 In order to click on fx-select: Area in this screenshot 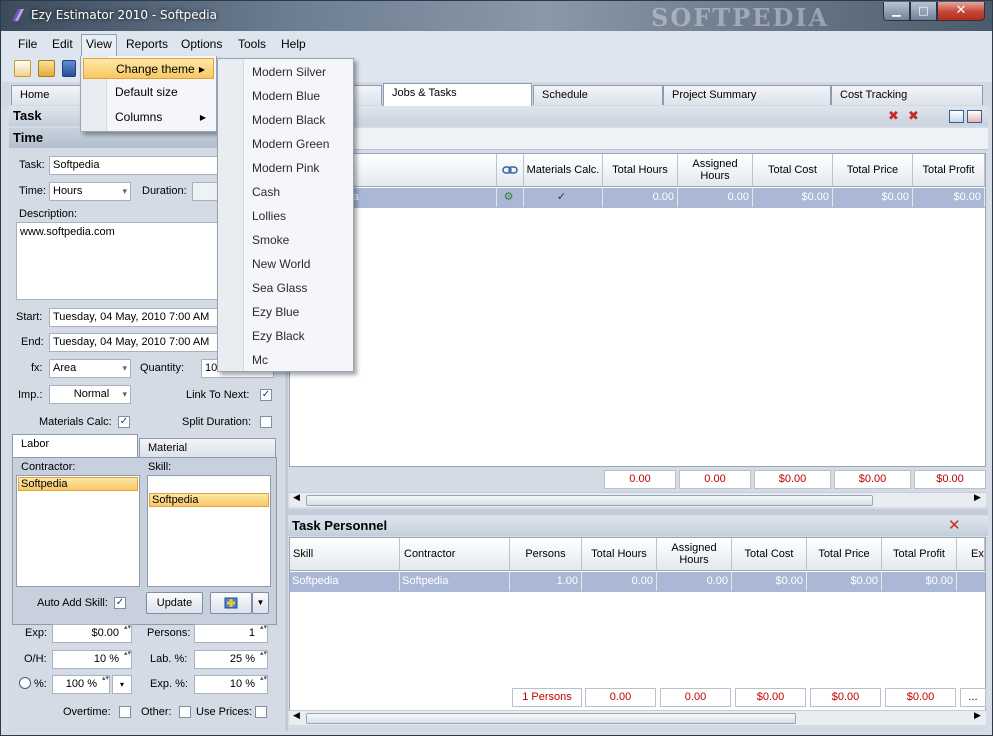, I will do `click(90, 368)`.